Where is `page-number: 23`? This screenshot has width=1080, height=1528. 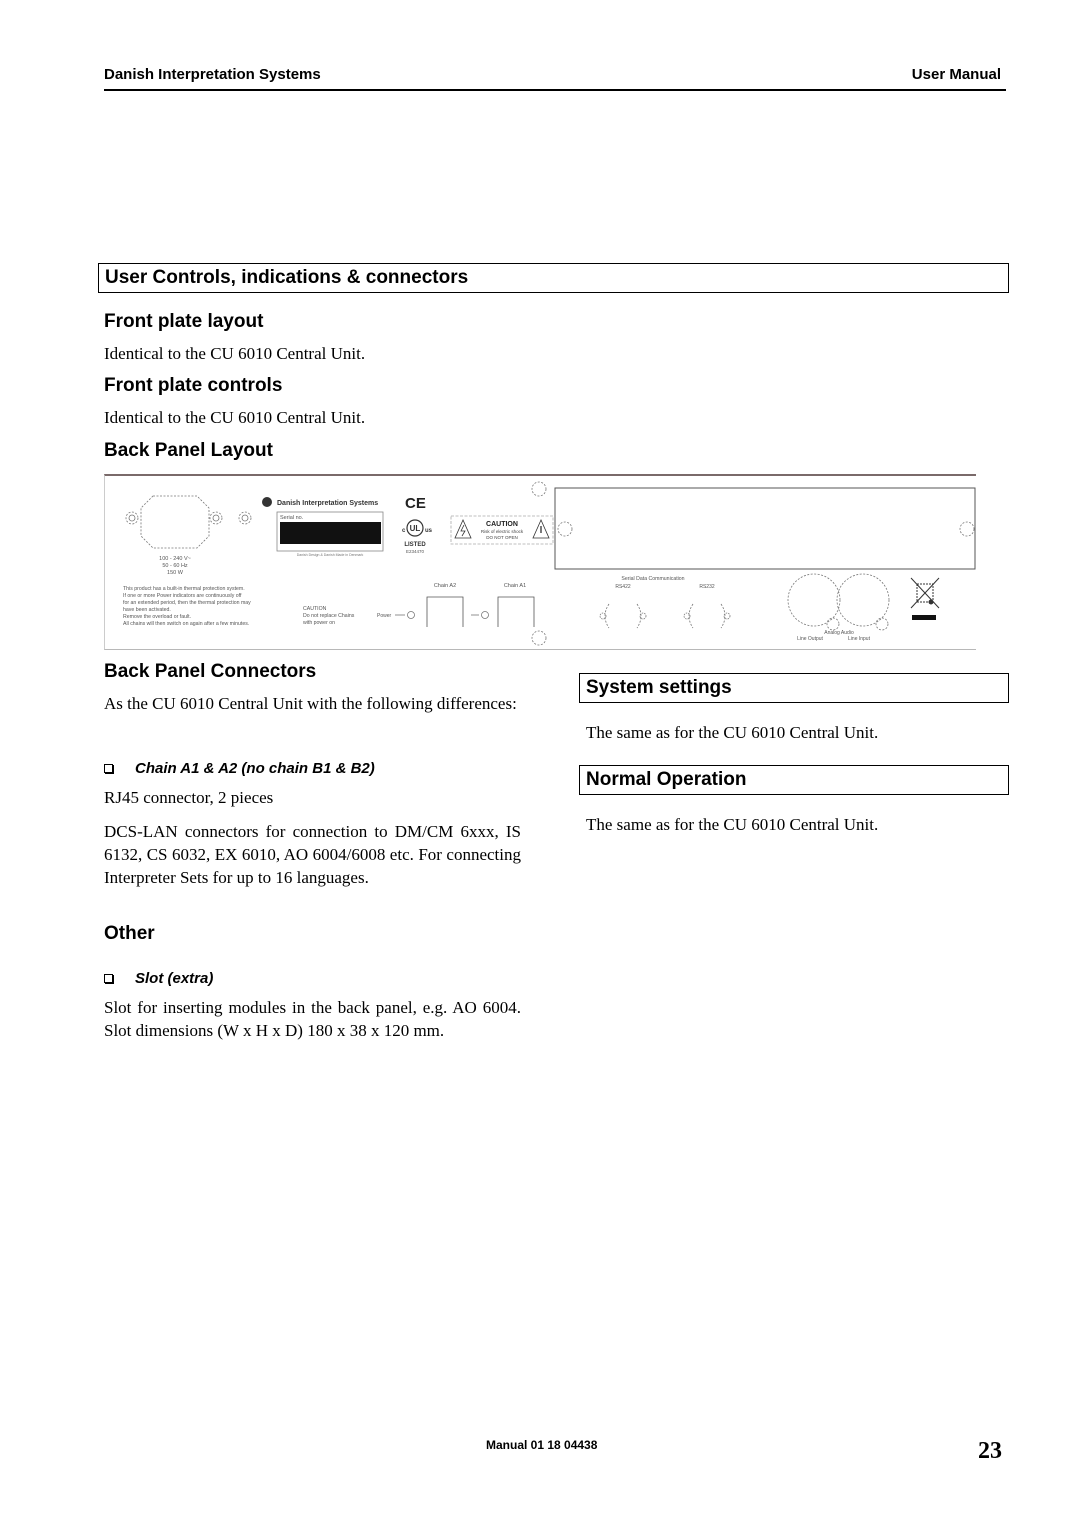 page-number: 23 is located at coordinates (990, 1451).